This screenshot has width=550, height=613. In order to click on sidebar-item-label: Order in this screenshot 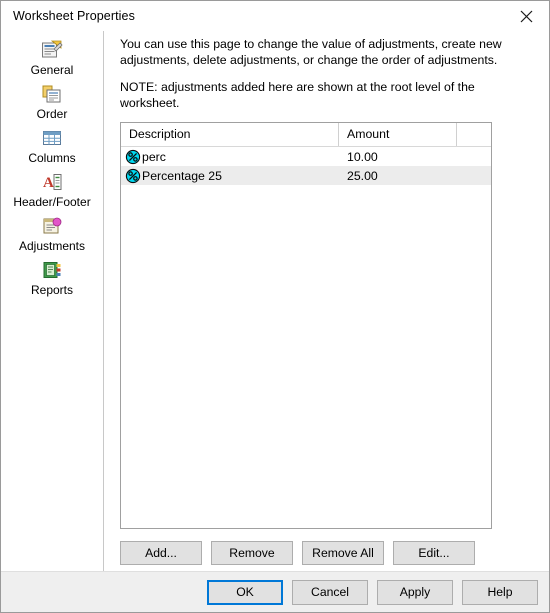, I will do `click(52, 114)`.